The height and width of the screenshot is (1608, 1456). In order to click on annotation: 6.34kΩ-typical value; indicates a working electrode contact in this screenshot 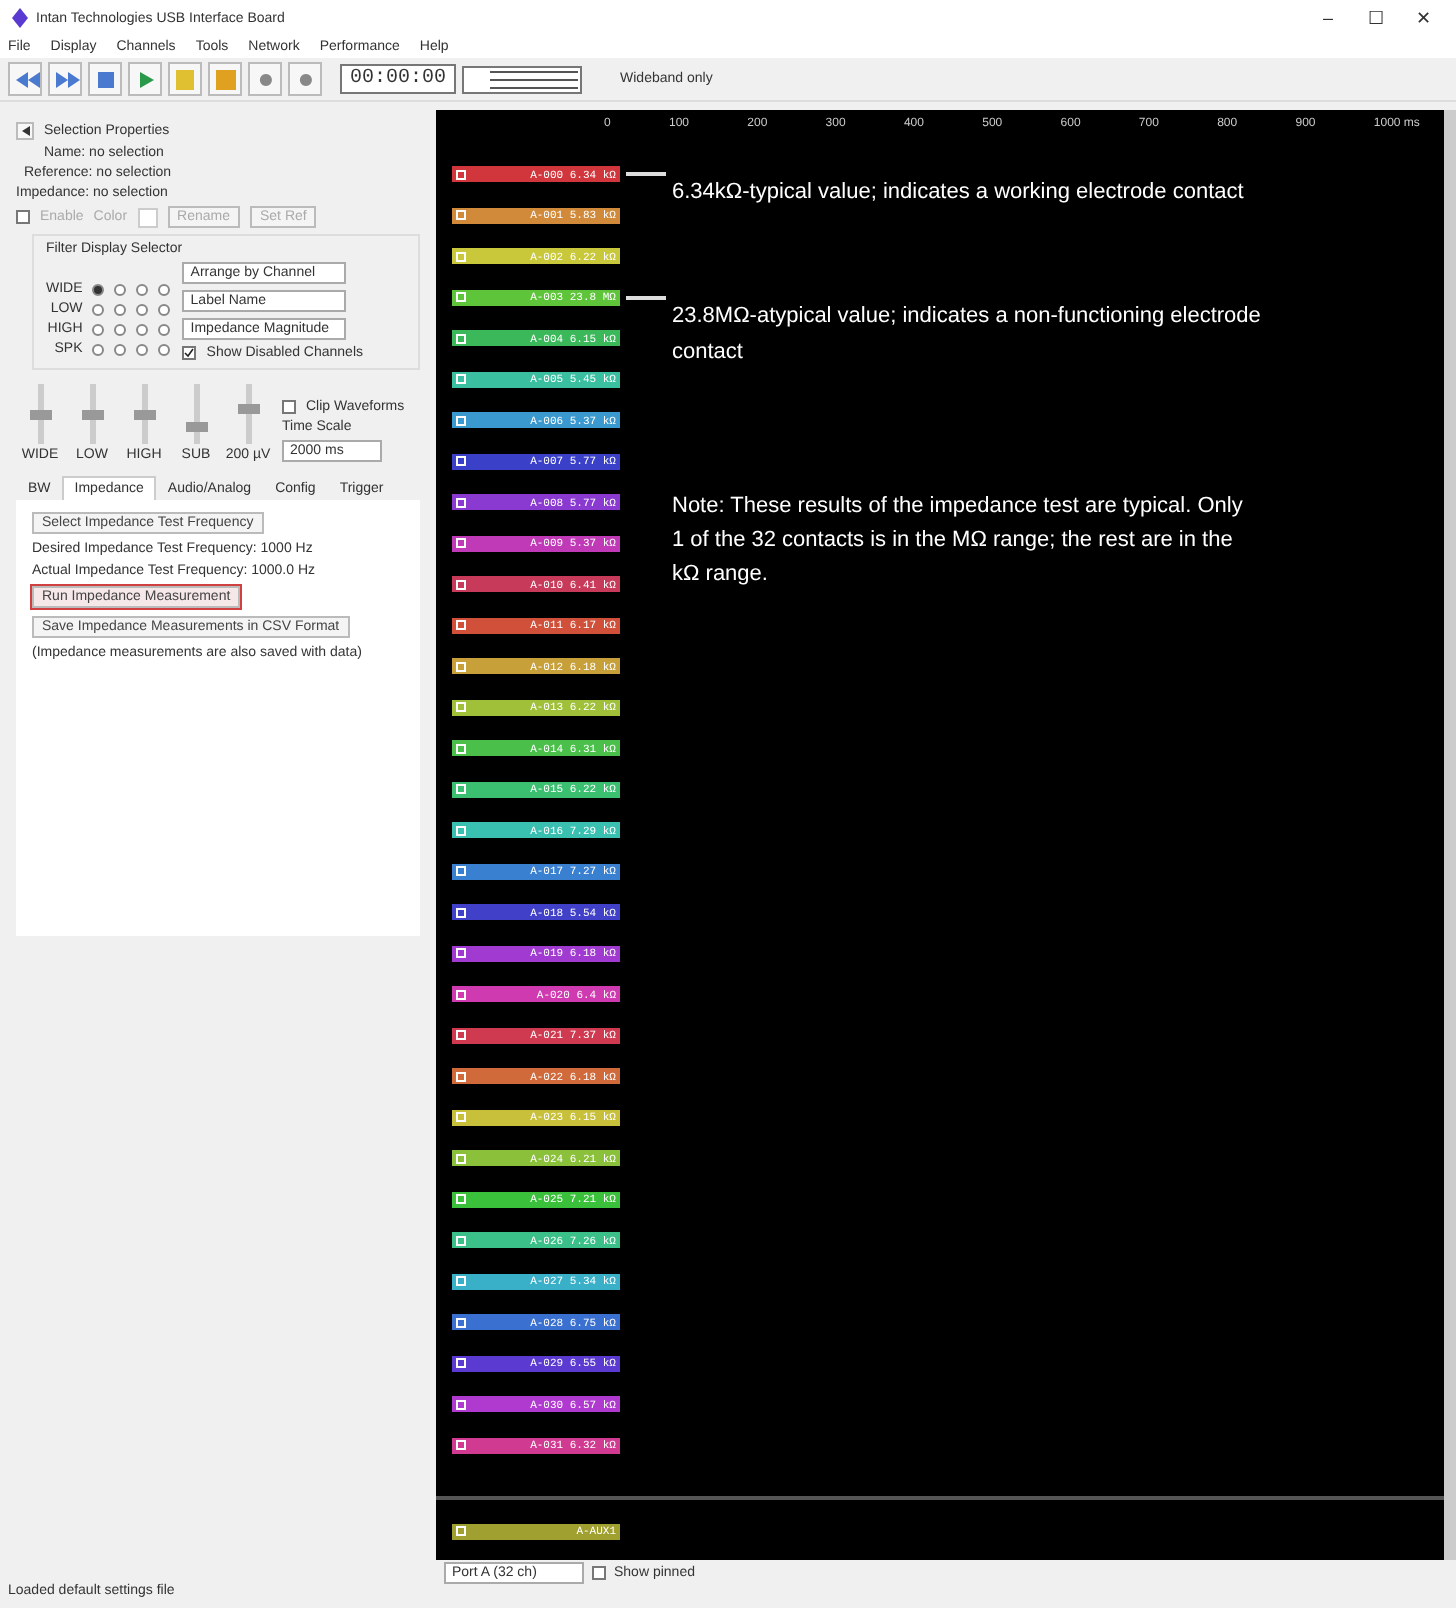, I will do `click(959, 193)`.